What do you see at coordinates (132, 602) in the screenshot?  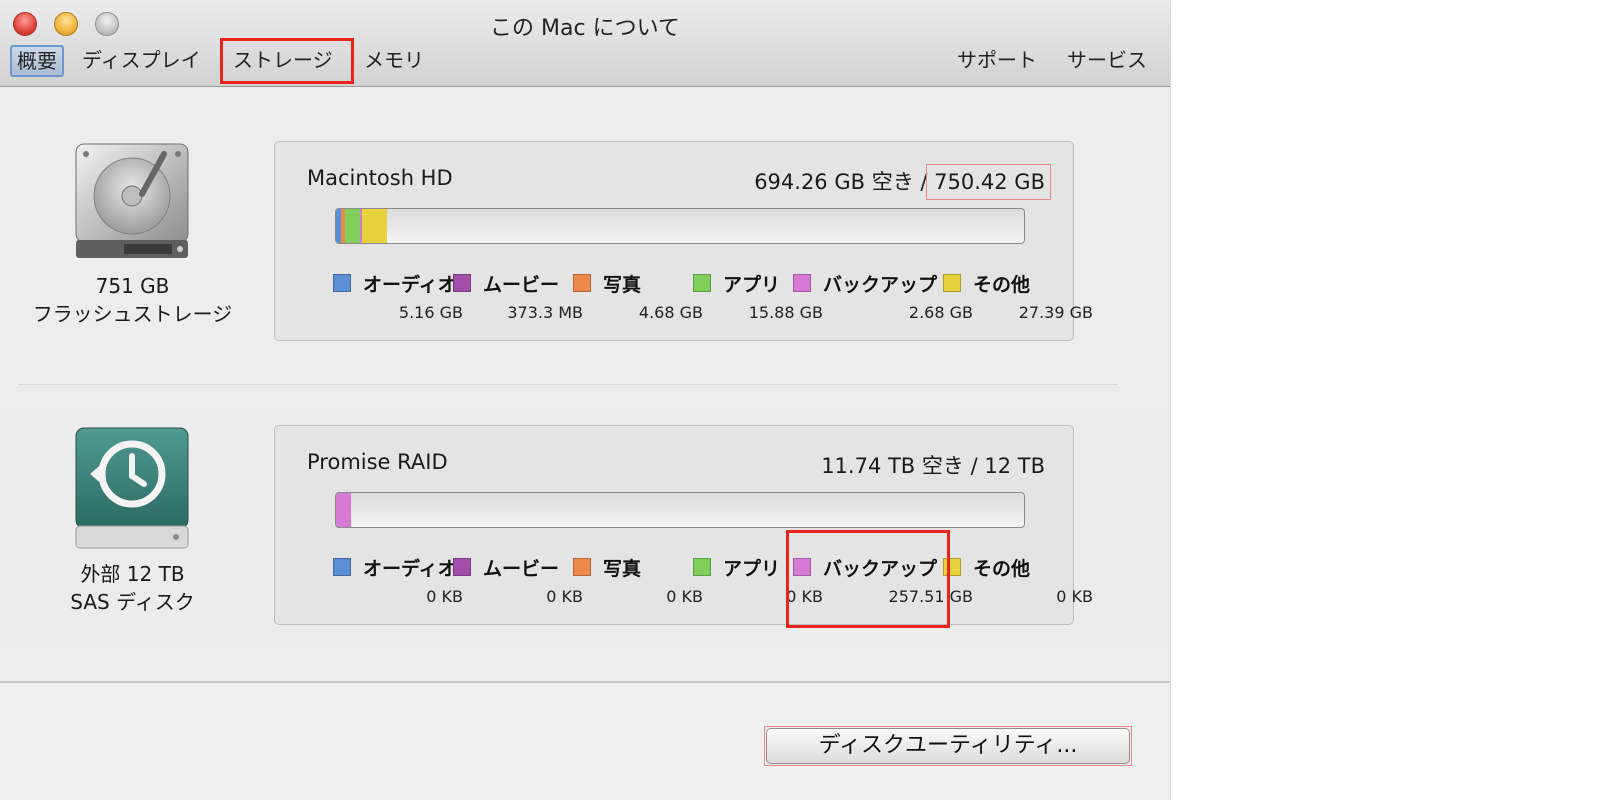 I see `drive-type-label: SAS ディスク` at bounding box center [132, 602].